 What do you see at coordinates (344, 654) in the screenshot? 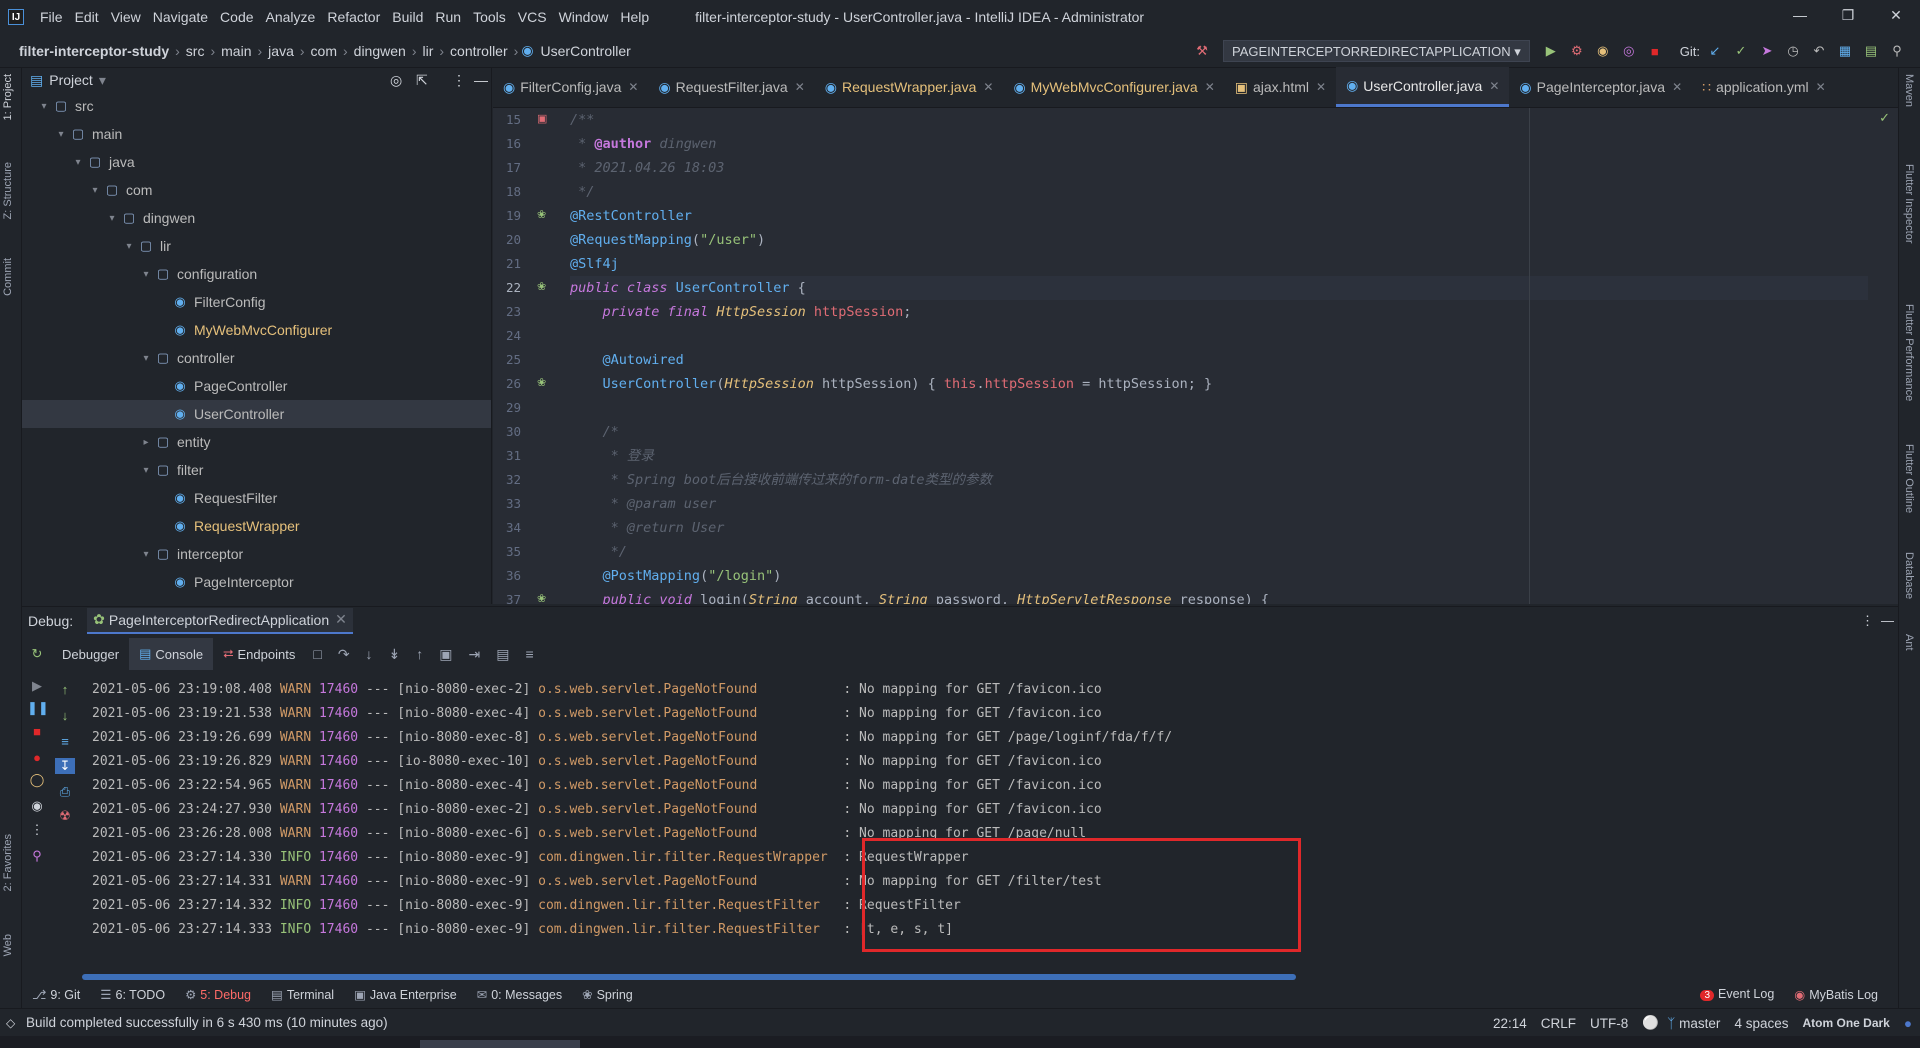
I see `step-over-icon: ↷` at bounding box center [344, 654].